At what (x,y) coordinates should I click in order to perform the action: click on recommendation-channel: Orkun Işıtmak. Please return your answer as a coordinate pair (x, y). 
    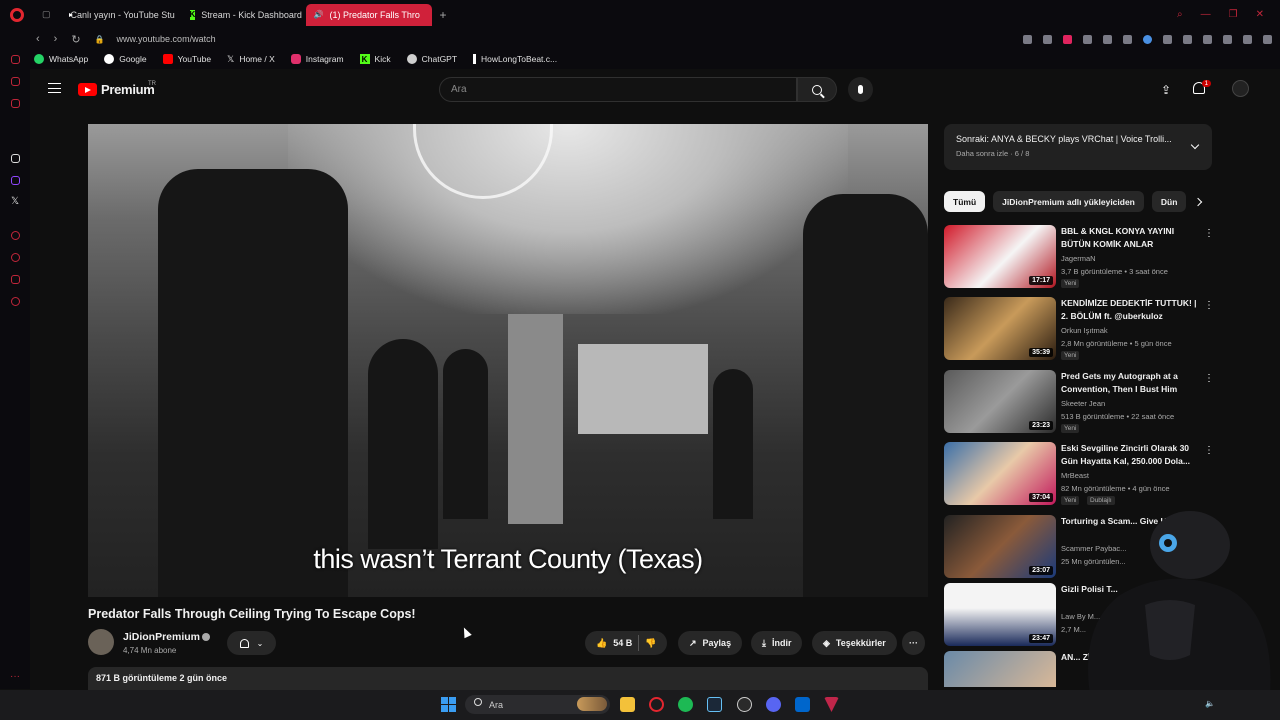
    Looking at the image, I should click on (1084, 330).